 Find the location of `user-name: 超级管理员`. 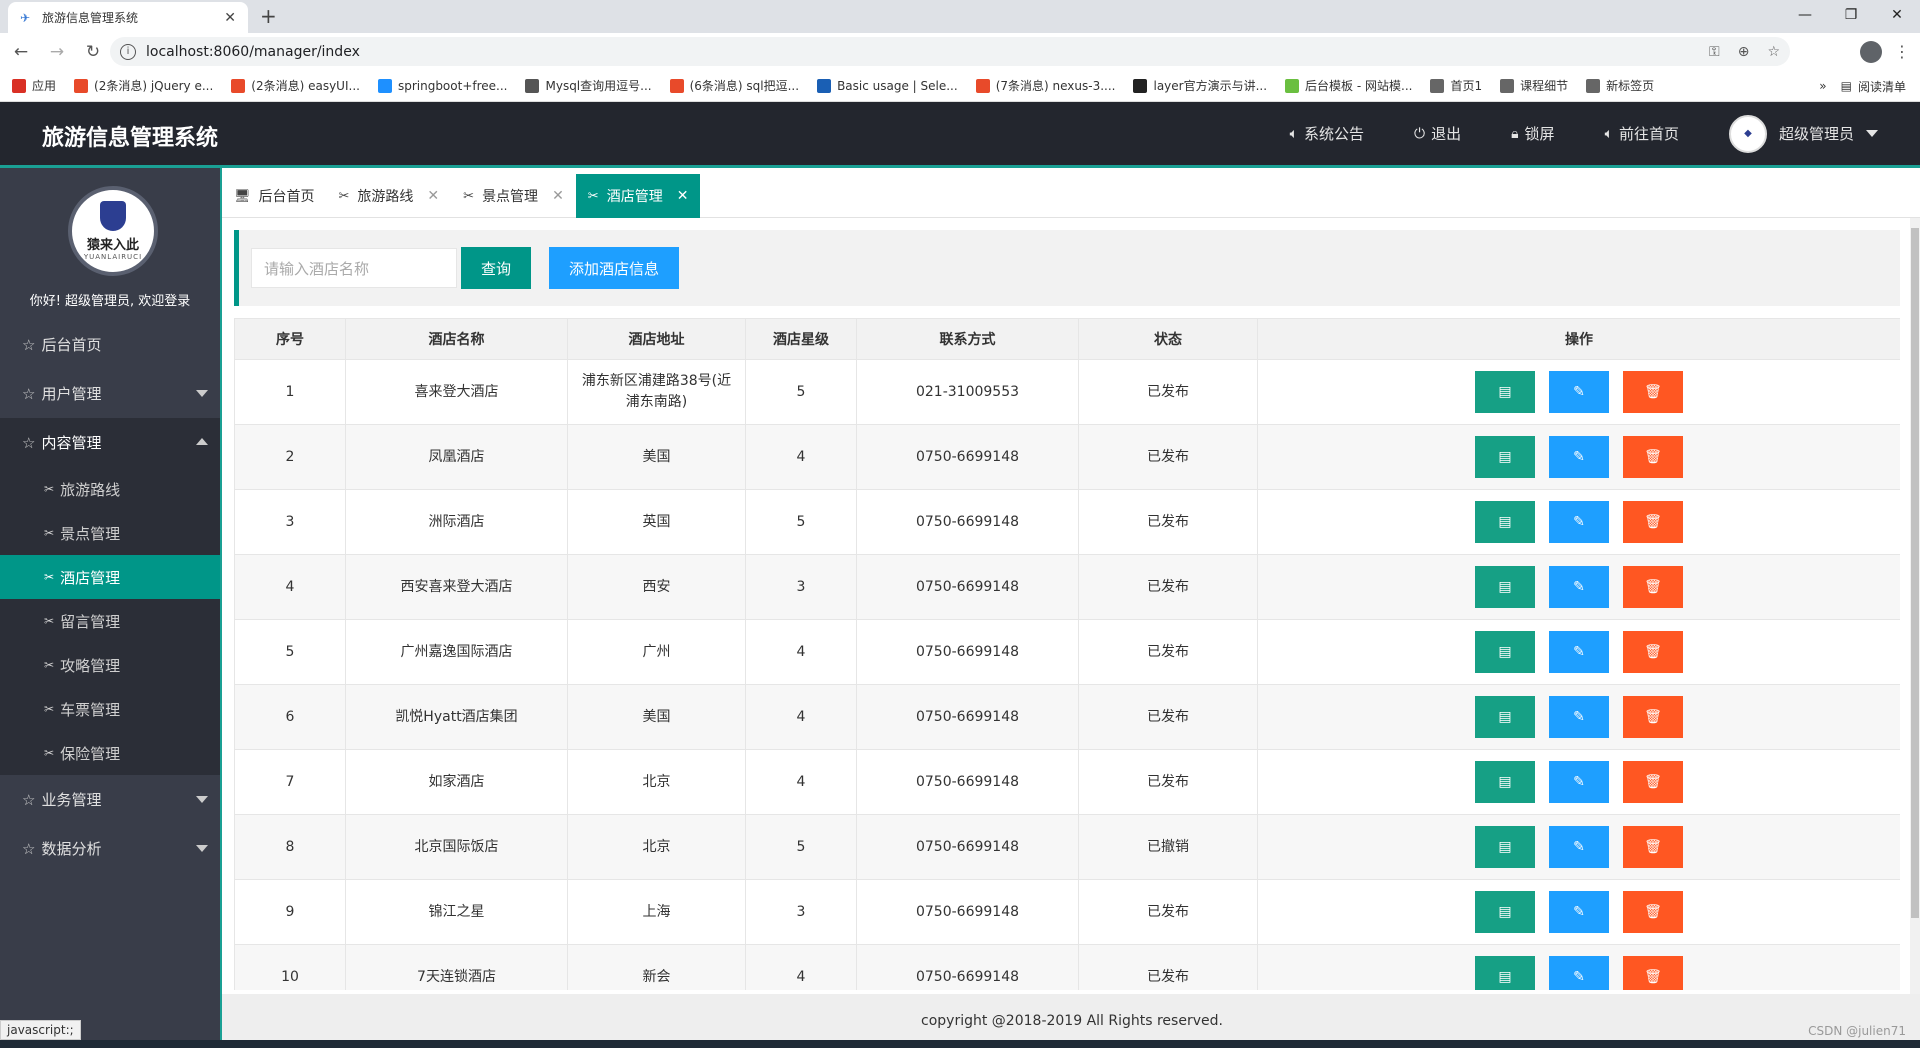

user-name: 超级管理员 is located at coordinates (1816, 133).